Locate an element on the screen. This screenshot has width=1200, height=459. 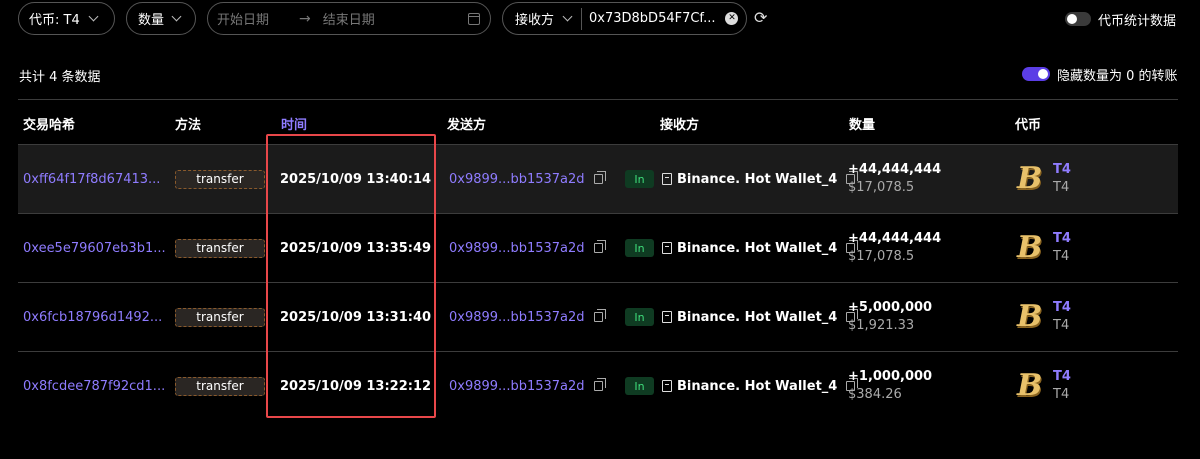
column-header-time: 时间 is located at coordinates (294, 123).